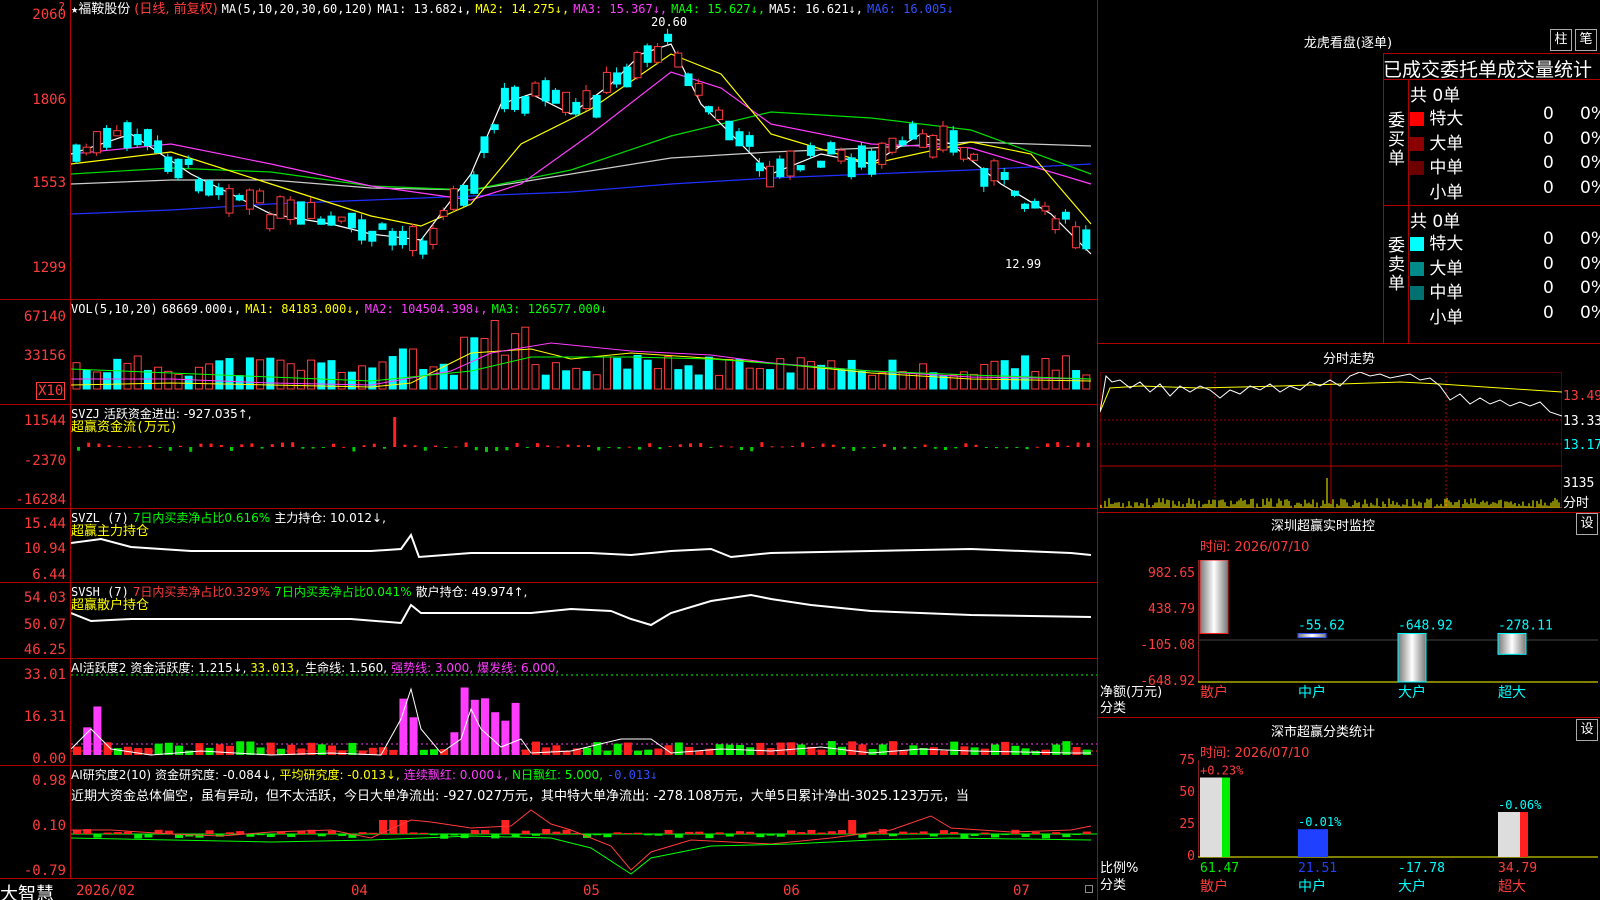 Image resolution: width=1600 pixels, height=900 pixels. Describe the element at coordinates (584, 712) in the screenshot. I see `ai1-chart` at that location.